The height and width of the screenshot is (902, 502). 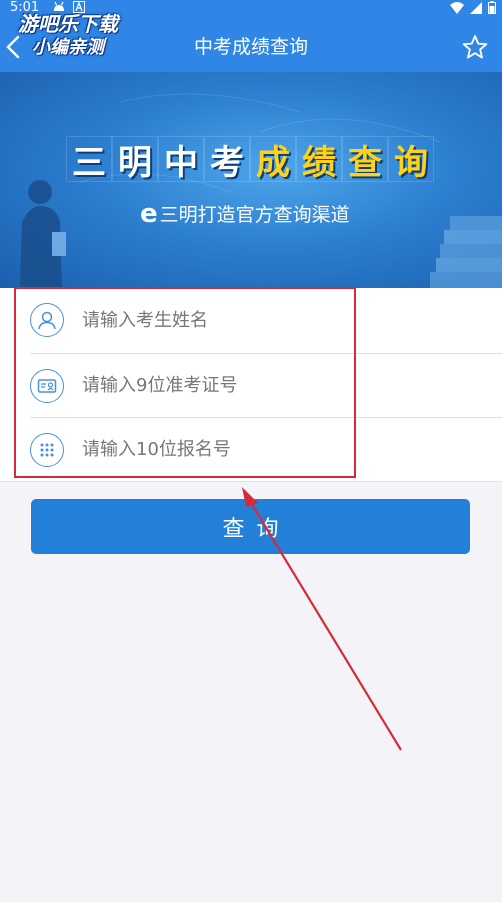 I want to click on student-figure, so click(x=43, y=234).